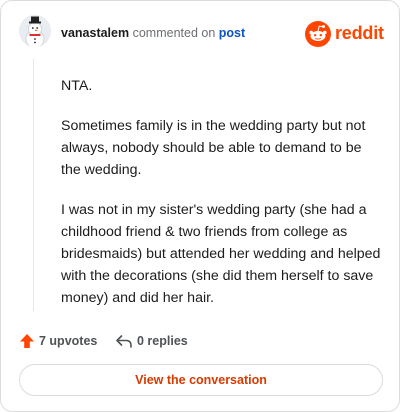 This screenshot has width=400, height=412. Describe the element at coordinates (77, 86) in the screenshot. I see `comment-paragraph: NTA.` at that location.